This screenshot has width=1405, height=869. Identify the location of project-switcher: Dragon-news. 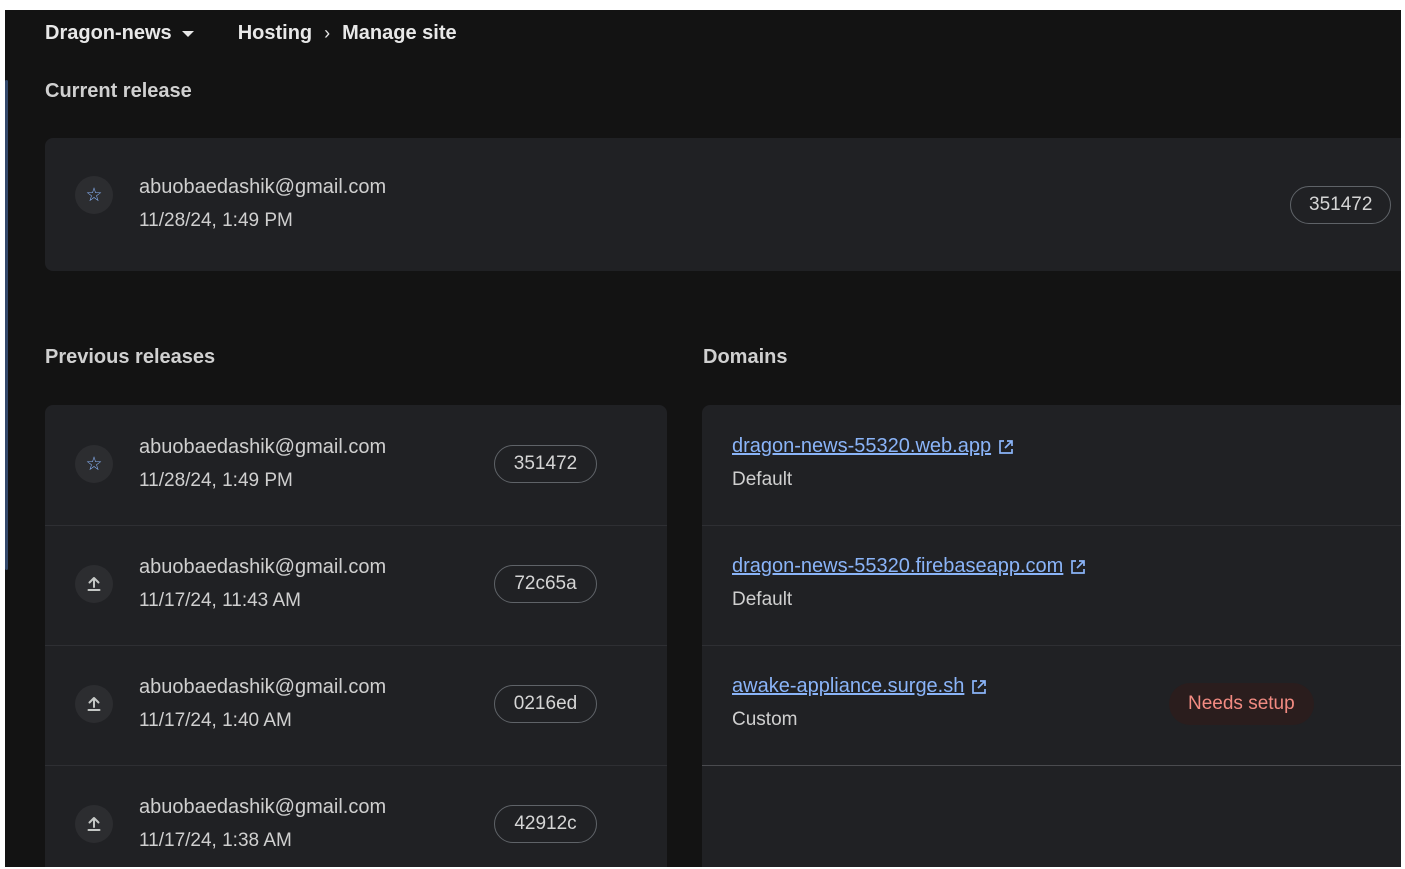
(119, 33).